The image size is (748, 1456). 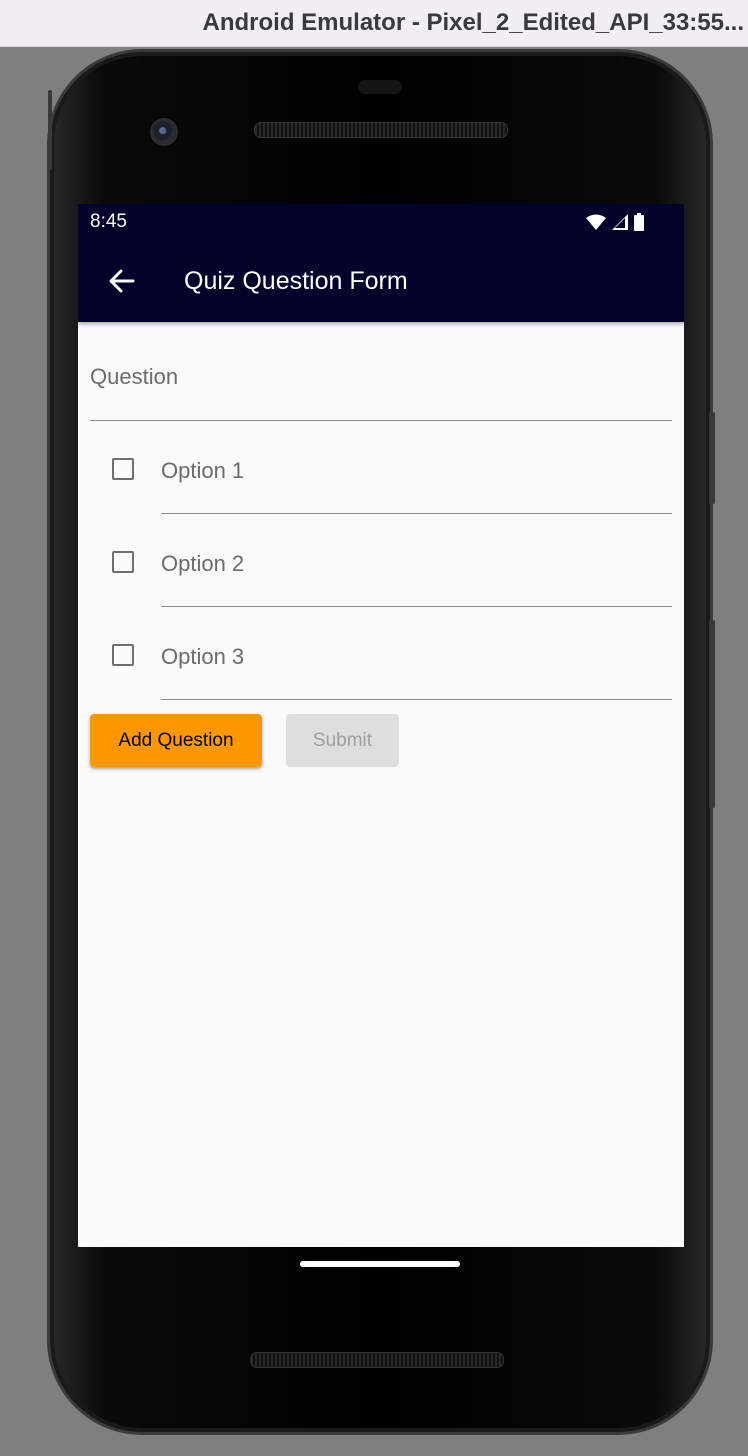 I want to click on gesture-nav-handle, so click(x=380, y=1264).